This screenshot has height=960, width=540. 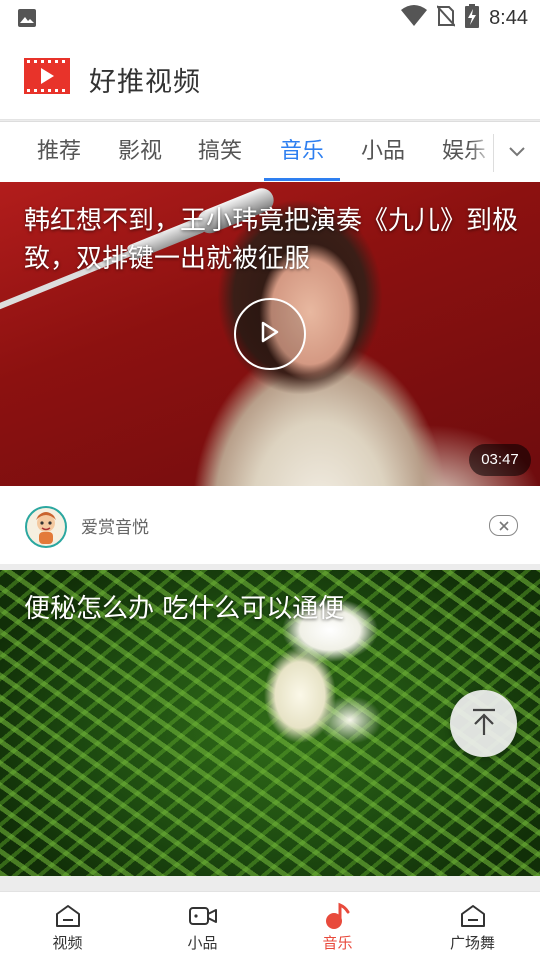 I want to click on gallery-notification-icon, so click(x=27, y=20).